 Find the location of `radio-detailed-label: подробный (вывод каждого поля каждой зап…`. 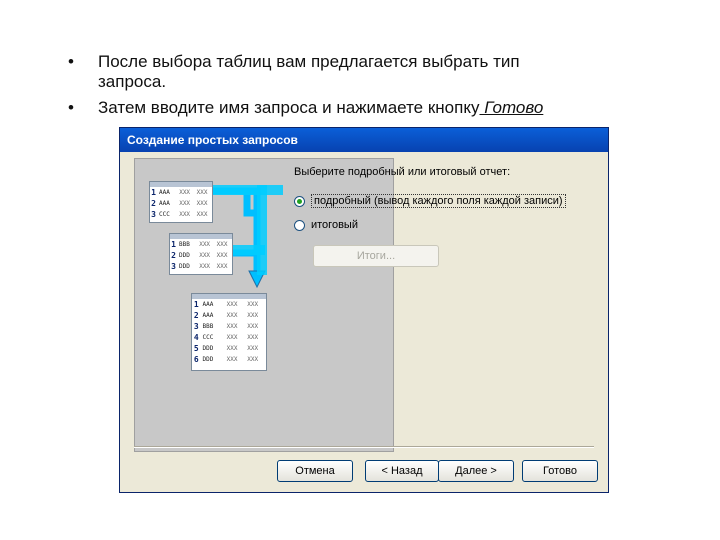

radio-detailed-label: подробный (вывод каждого поля каждой зап… is located at coordinates (438, 201).